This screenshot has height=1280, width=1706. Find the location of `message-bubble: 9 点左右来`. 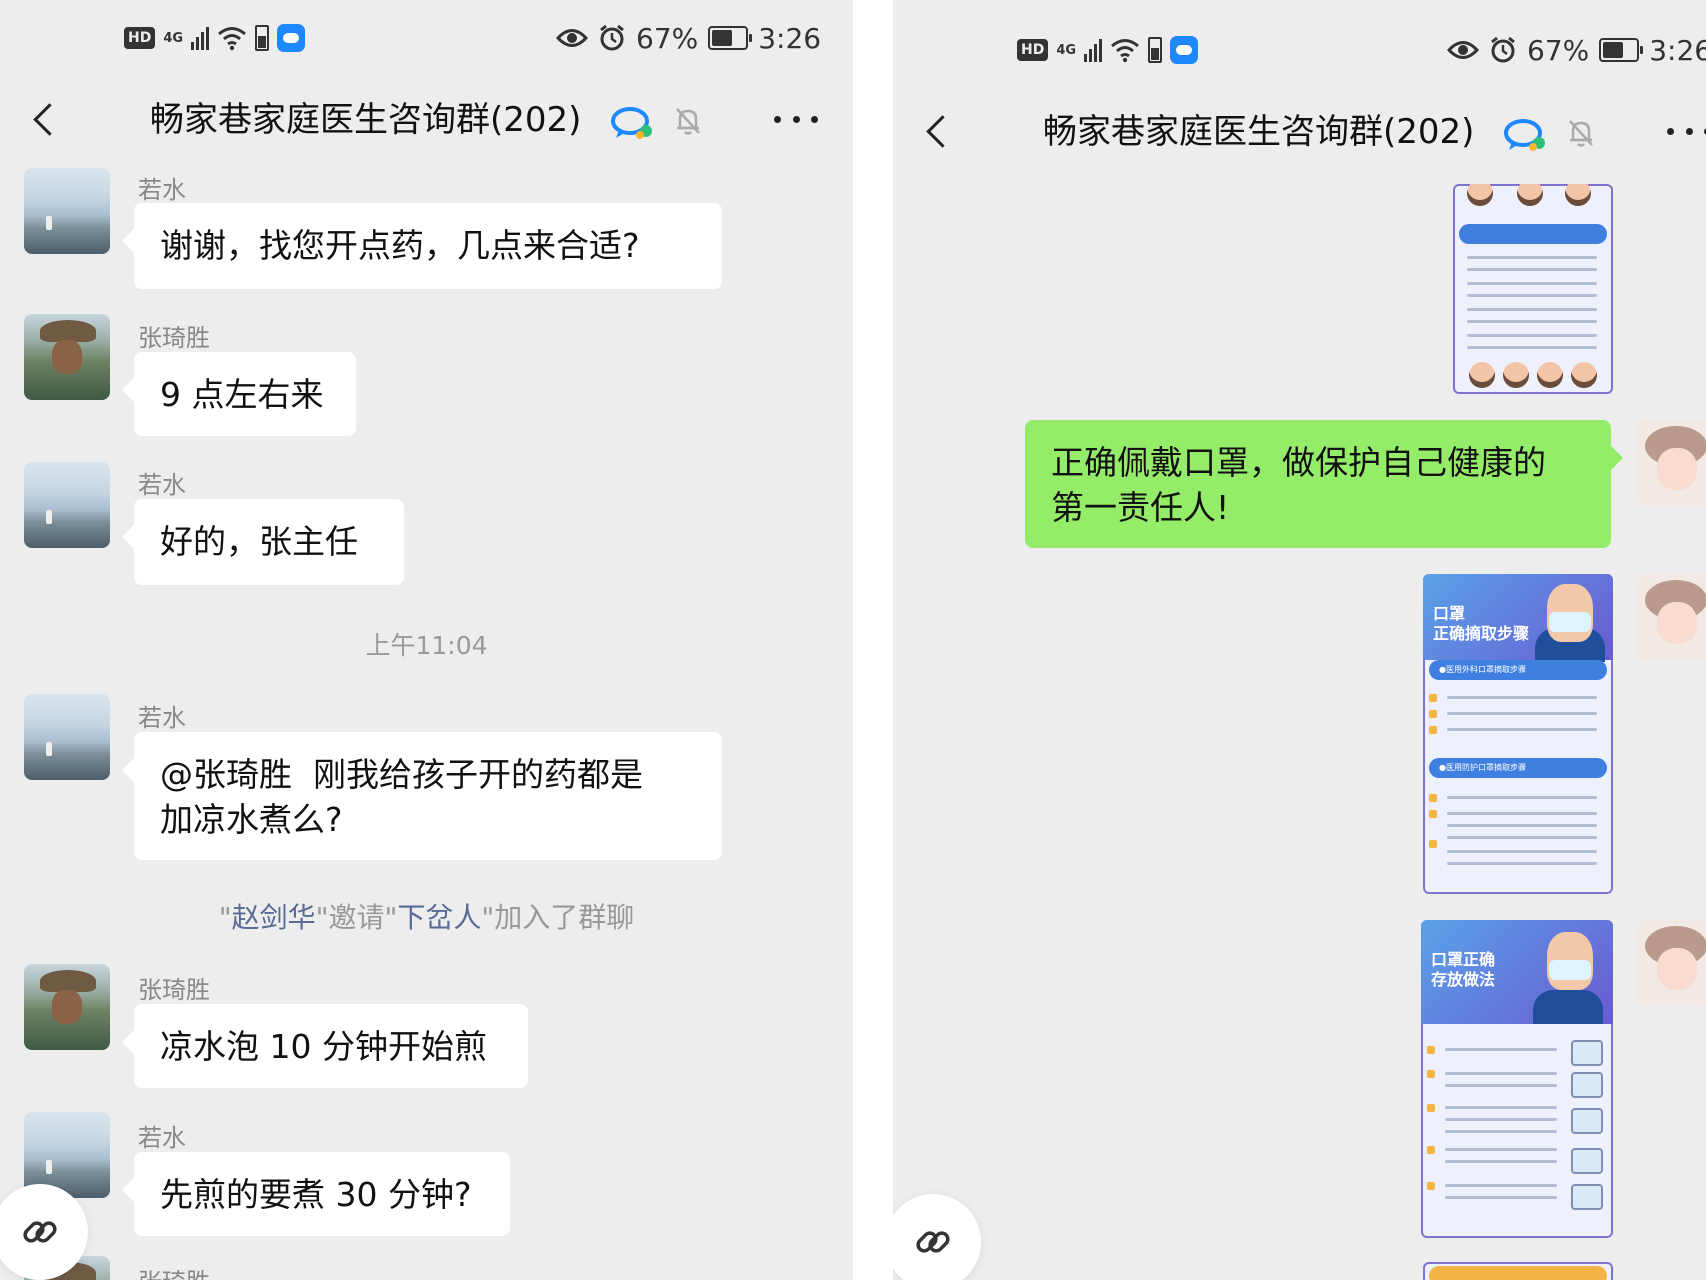

message-bubble: 9 点左右来 is located at coordinates (239, 394).